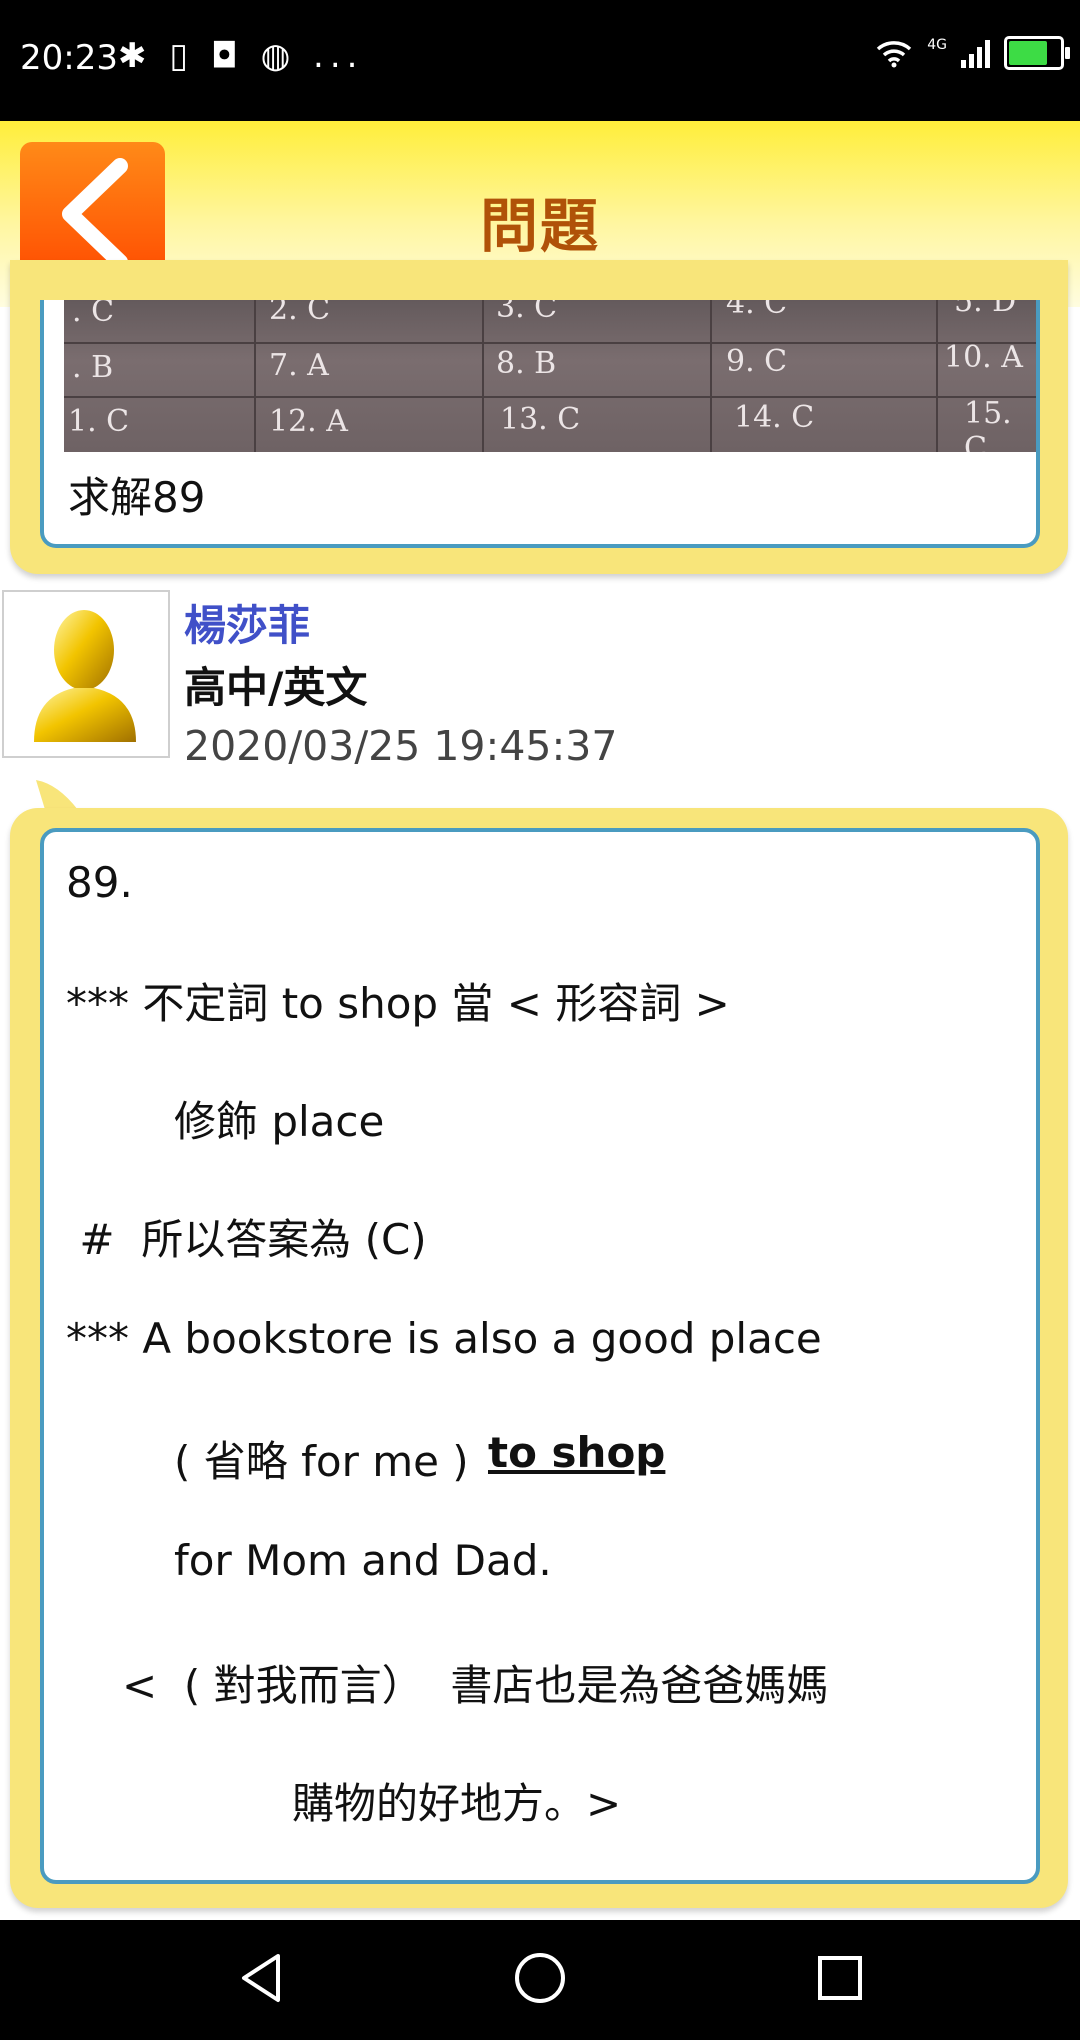  Describe the element at coordinates (774, 417) in the screenshot. I see `table-cell: 14. C` at that location.